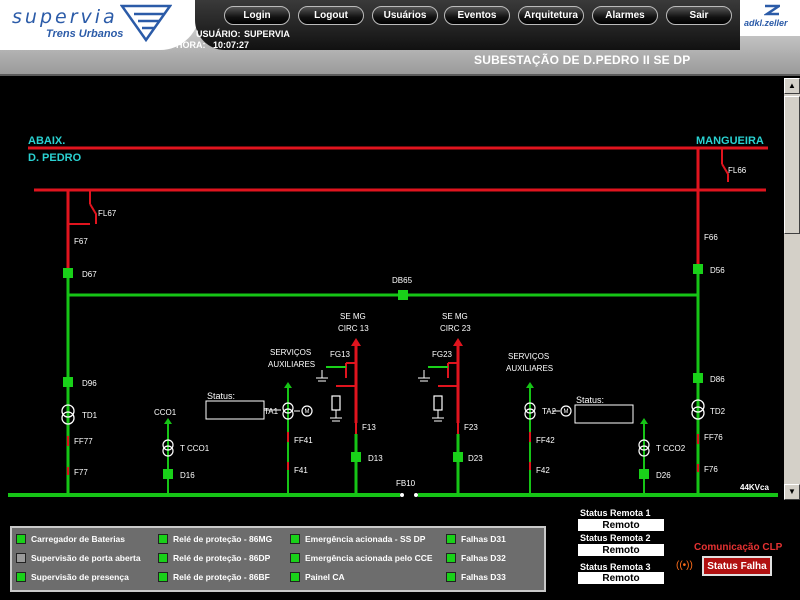 This screenshot has height=600, width=800. I want to click on breaker-db65, so click(403, 295).